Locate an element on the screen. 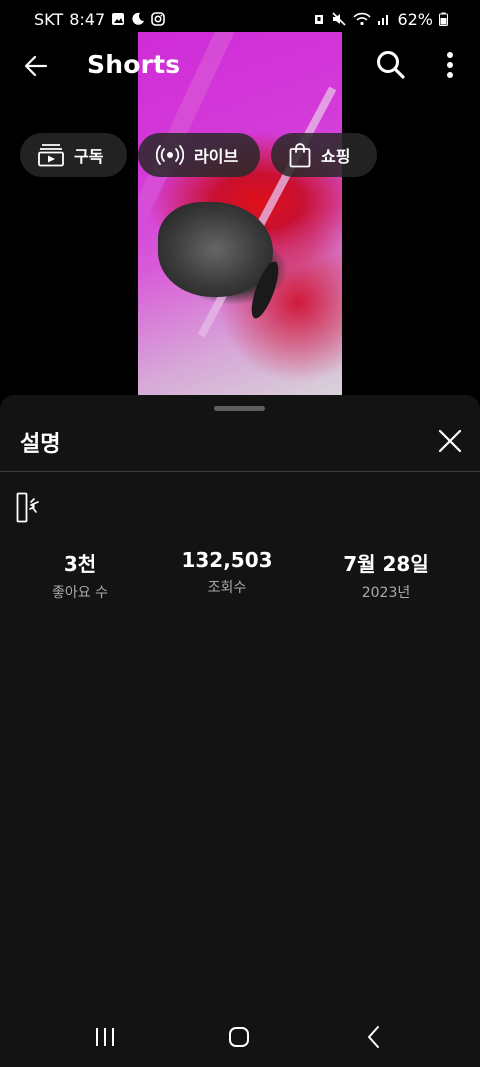 The width and height of the screenshot is (480, 1067). back-arrow-icon is located at coordinates (36, 66).